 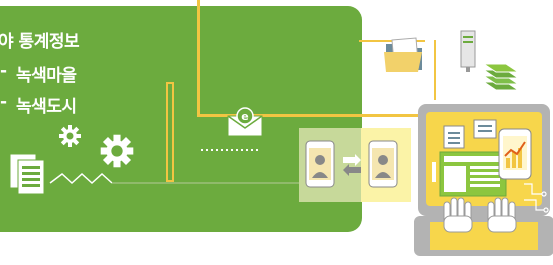 What do you see at coordinates (40, 42) in the screenshot?
I see `title-line-1: 야 통계정보` at bounding box center [40, 42].